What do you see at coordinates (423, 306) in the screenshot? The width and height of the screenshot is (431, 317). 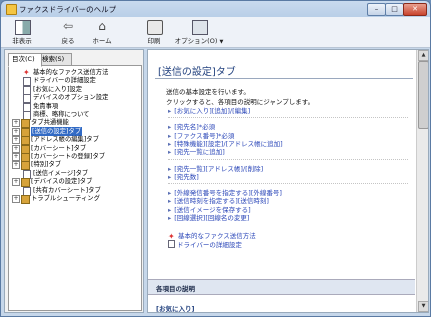 I see `scroll-down-button: ▼` at bounding box center [423, 306].